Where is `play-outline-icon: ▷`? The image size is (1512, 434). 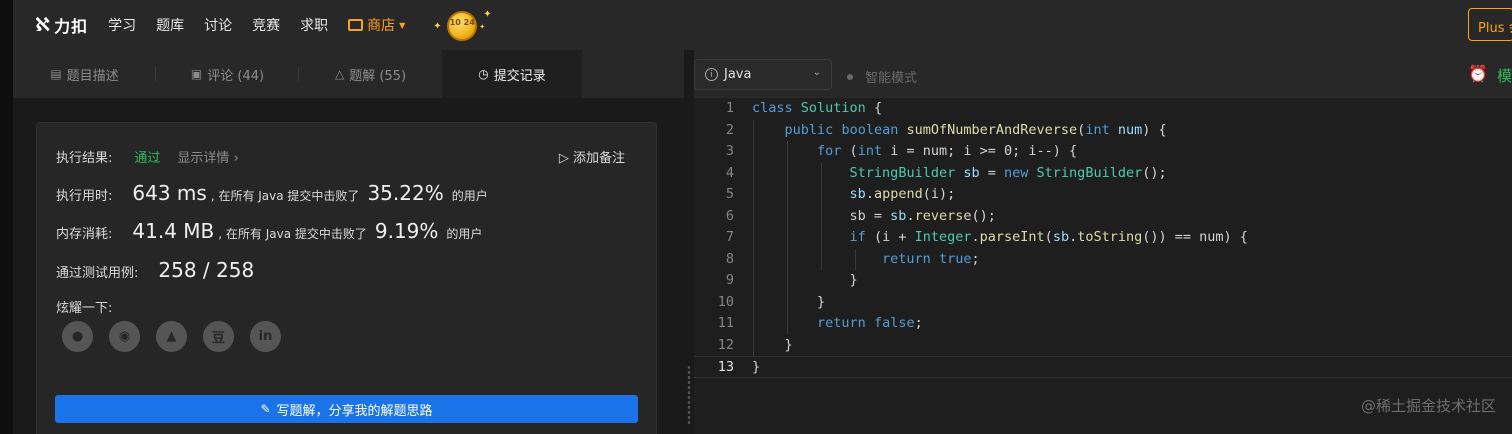
play-outline-icon: ▷ is located at coordinates (563, 158).